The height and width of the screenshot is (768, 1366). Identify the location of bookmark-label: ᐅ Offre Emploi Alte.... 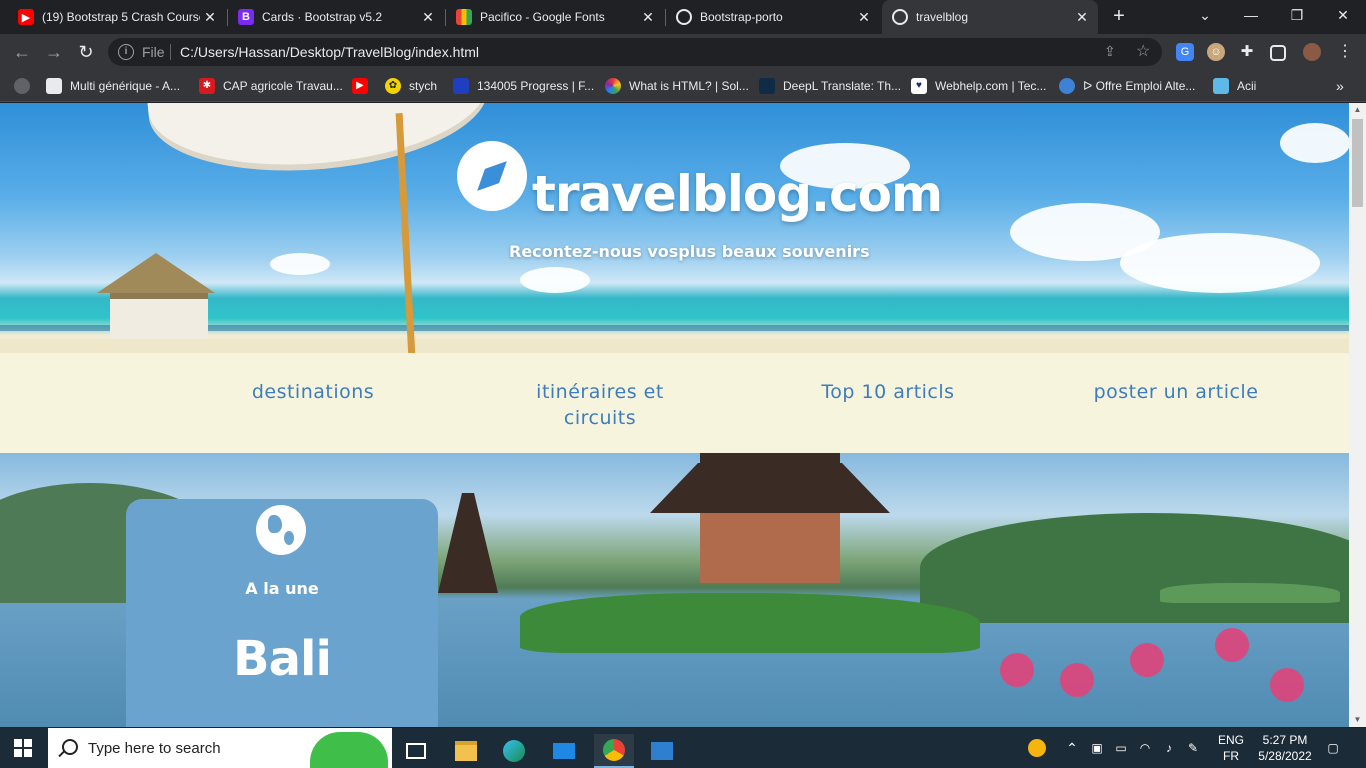
(1139, 86).